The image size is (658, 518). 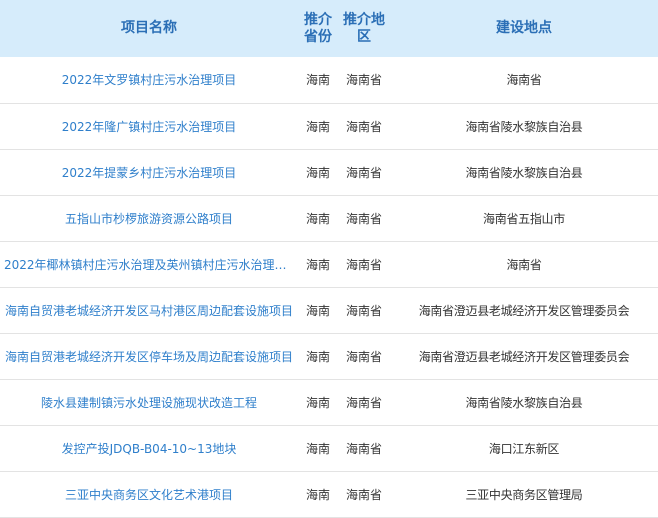 What do you see at coordinates (149, 448) in the screenshot?
I see `project-link: 发控产投JDQB-B04-10~13地块` at bounding box center [149, 448].